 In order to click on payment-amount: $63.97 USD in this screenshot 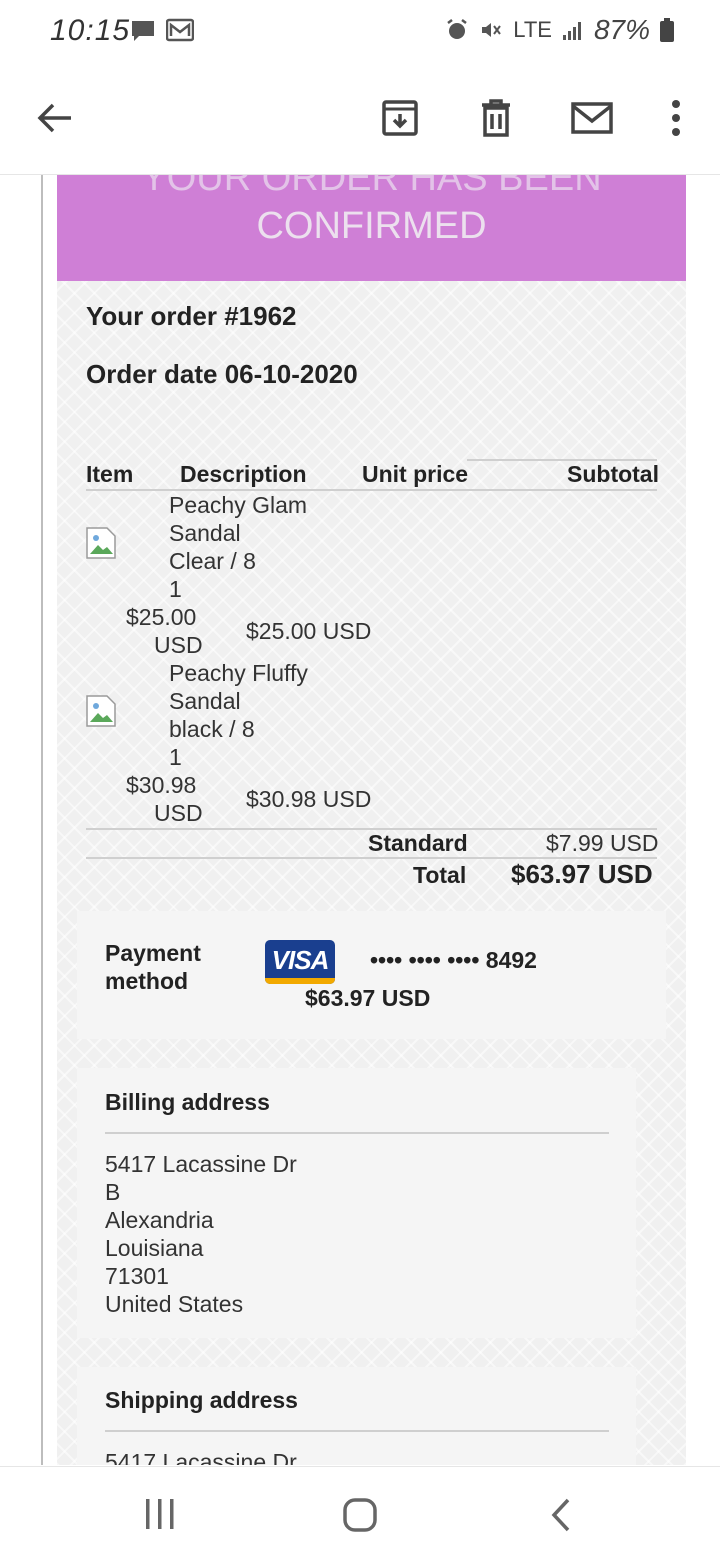, I will do `click(368, 998)`.